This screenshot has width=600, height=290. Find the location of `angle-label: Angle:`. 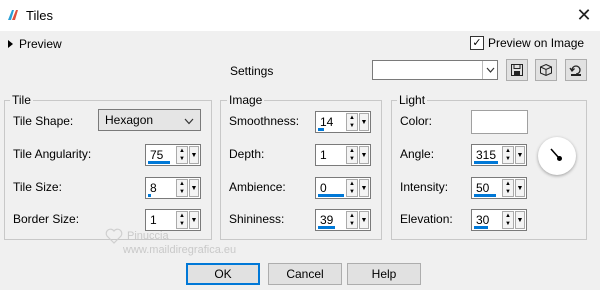

angle-label: Angle: is located at coordinates (417, 154).